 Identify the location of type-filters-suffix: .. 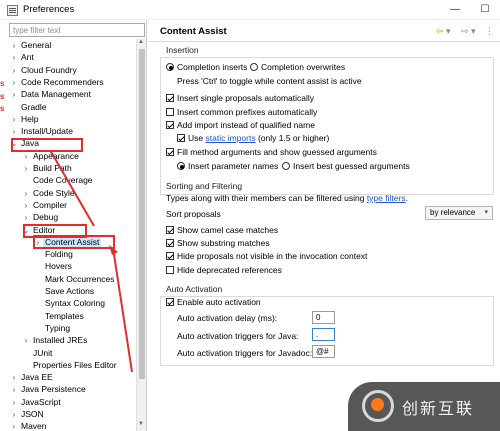
(406, 198).